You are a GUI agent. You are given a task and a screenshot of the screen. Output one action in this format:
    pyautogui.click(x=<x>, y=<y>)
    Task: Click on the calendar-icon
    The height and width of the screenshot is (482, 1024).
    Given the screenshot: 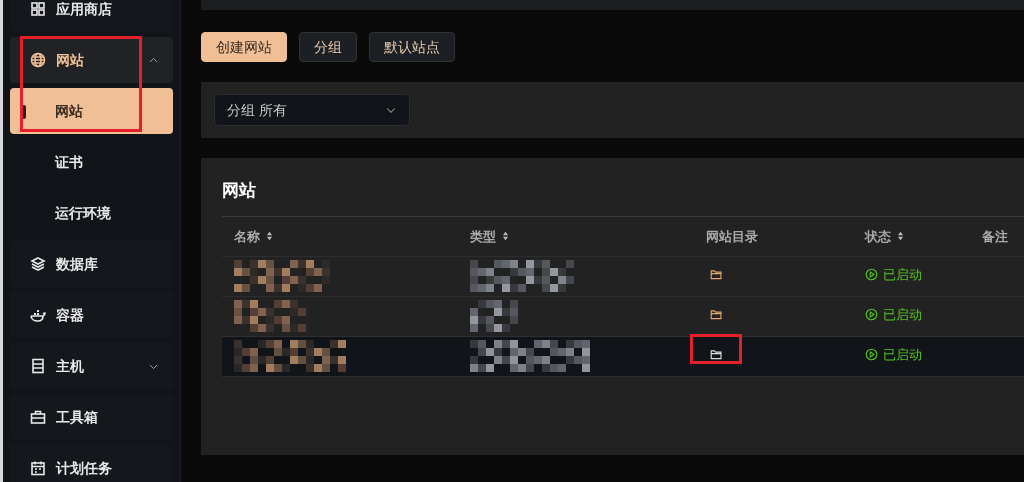 What is the action you would take?
    pyautogui.click(x=38, y=468)
    